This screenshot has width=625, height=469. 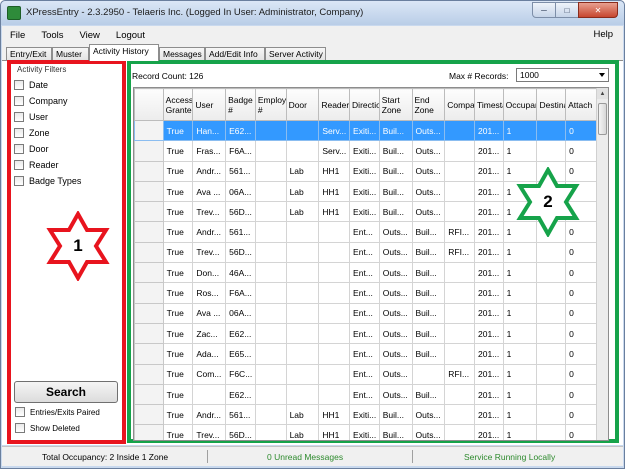 I want to click on filter-user: User, so click(x=31, y=117).